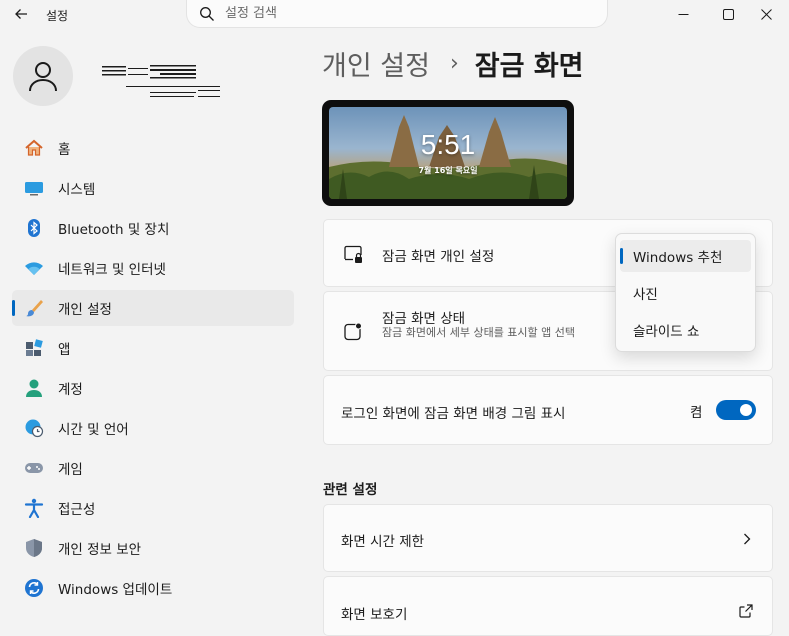 The width and height of the screenshot is (789, 636). What do you see at coordinates (161, 81) in the screenshot?
I see `redacted-account-name` at bounding box center [161, 81].